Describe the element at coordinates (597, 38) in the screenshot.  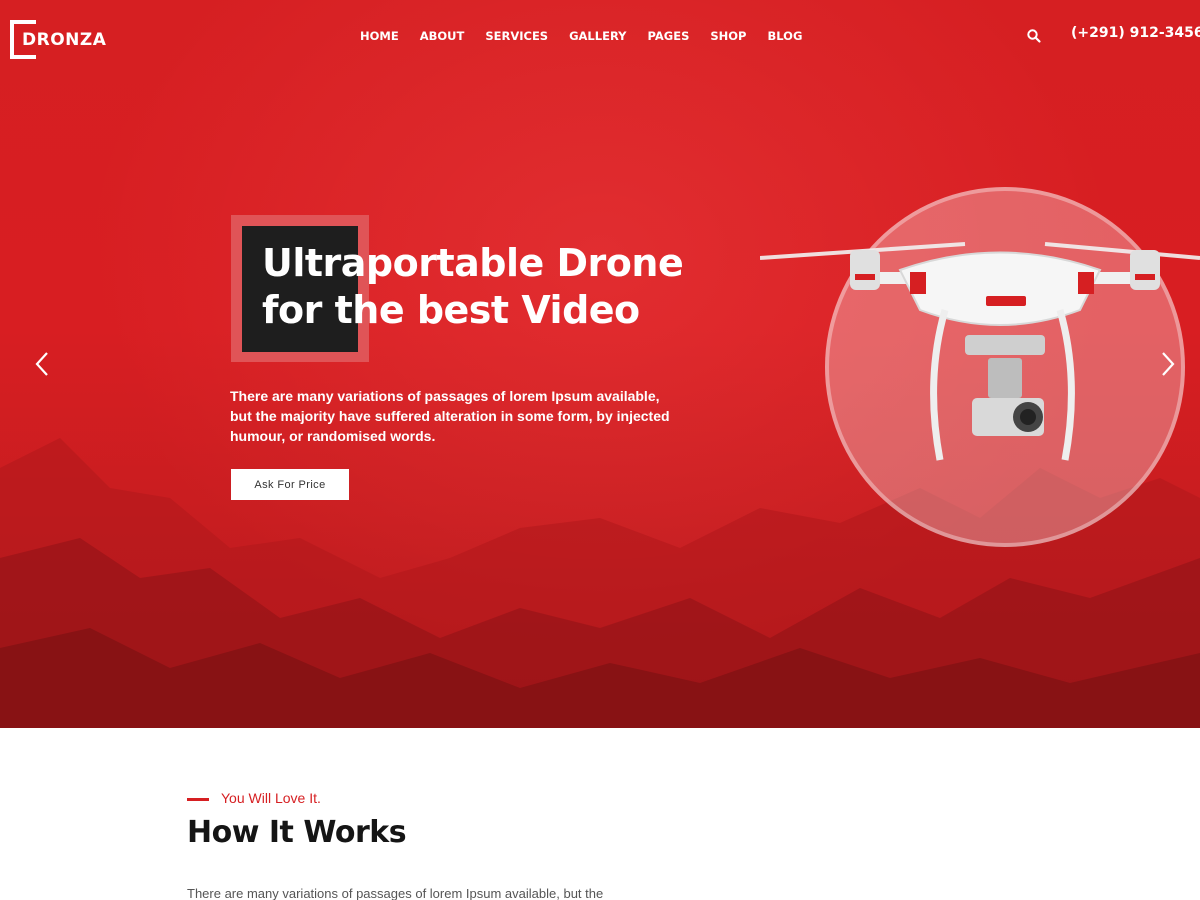
I see `nav-gallery: GALLERY` at that location.